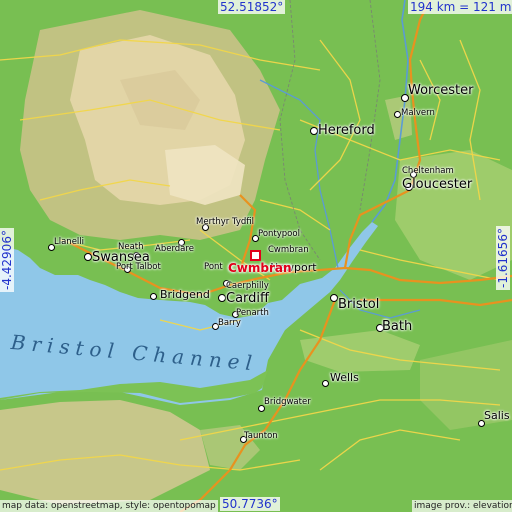 This screenshot has width=512, height=512. Describe the element at coordinates (418, 113) in the screenshot. I see `label-malvern: Malvern` at that location.